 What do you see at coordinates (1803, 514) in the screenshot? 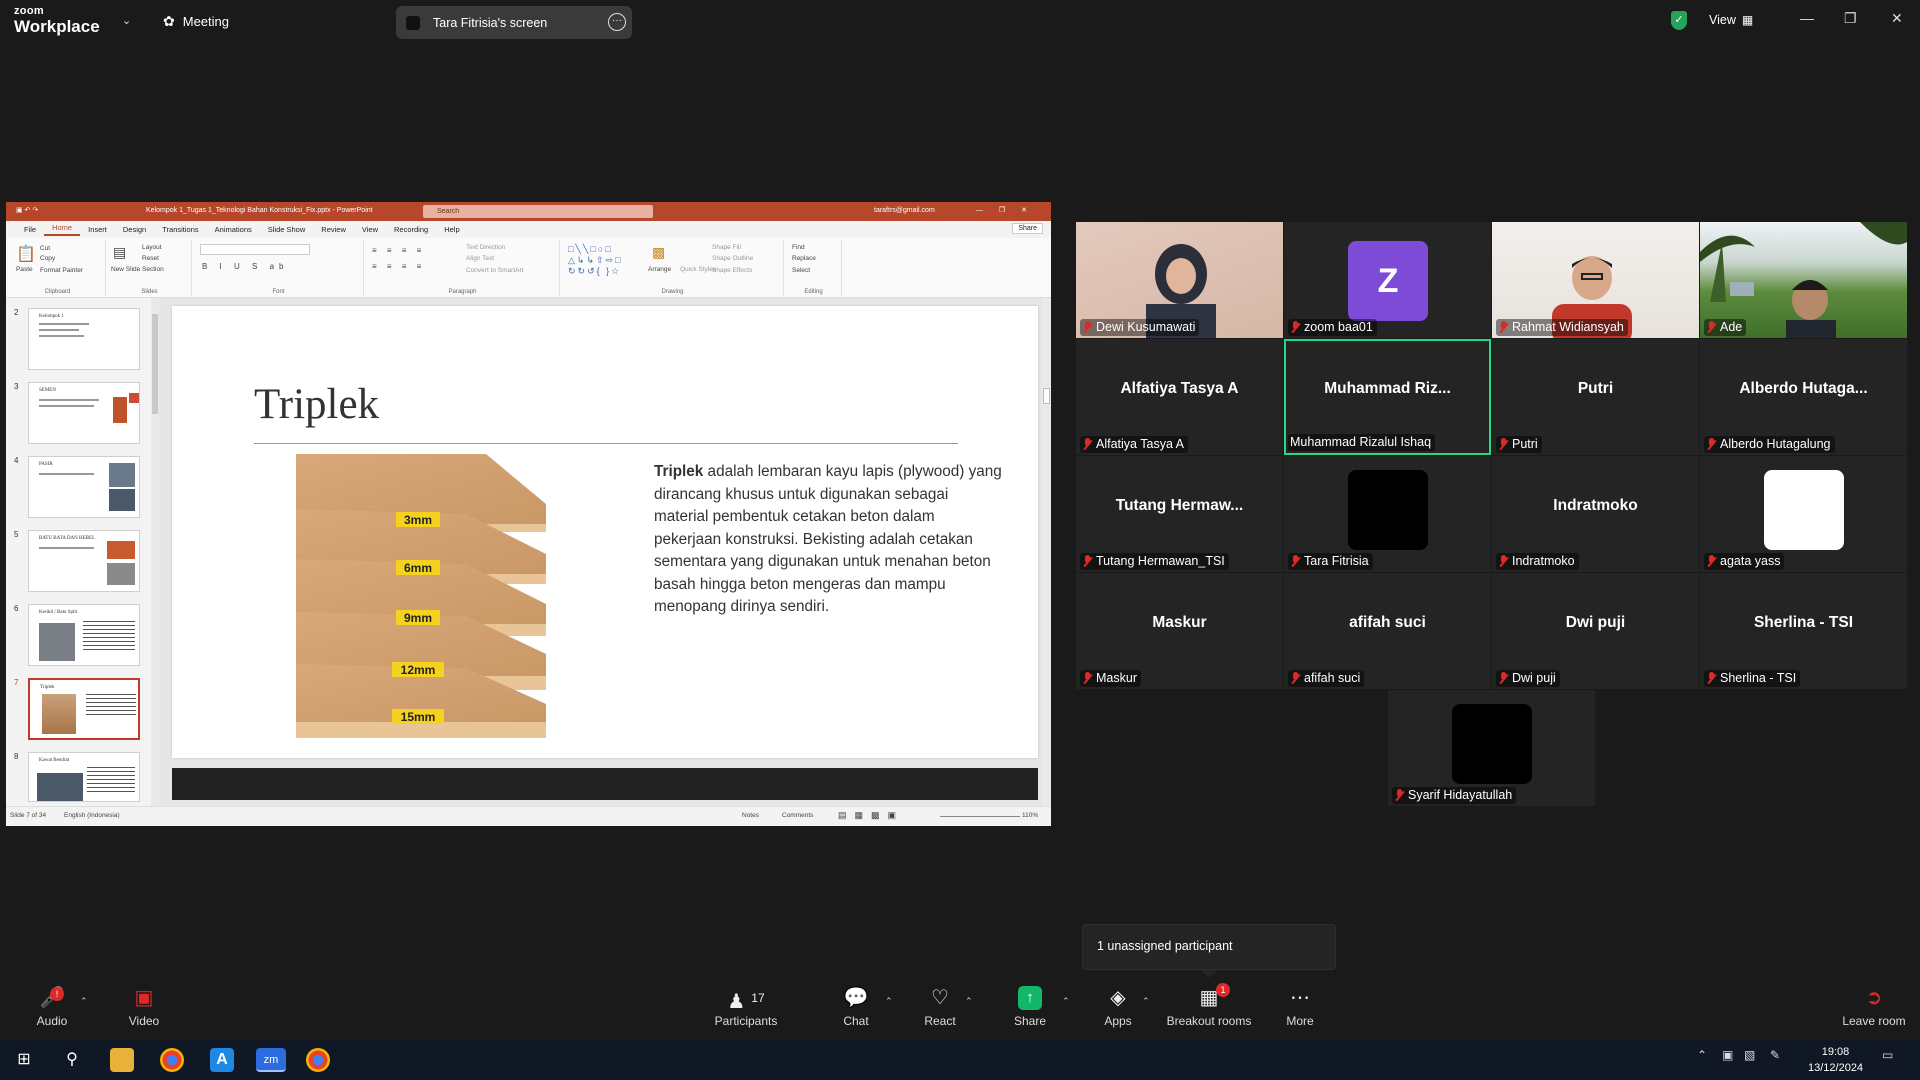
I see `participant-tile: agata yass` at bounding box center [1803, 514].